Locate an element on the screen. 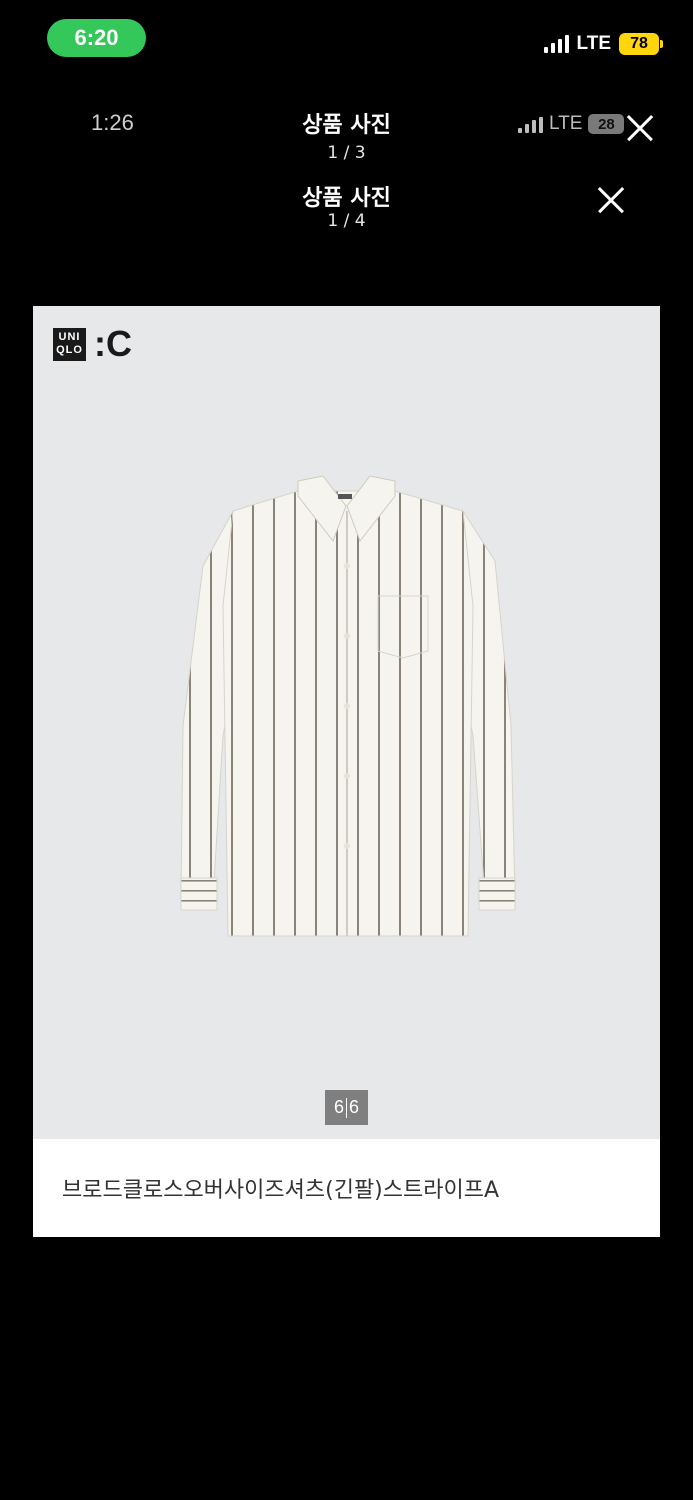 The height and width of the screenshot is (1500, 693). network-type: LTE is located at coordinates (593, 43).